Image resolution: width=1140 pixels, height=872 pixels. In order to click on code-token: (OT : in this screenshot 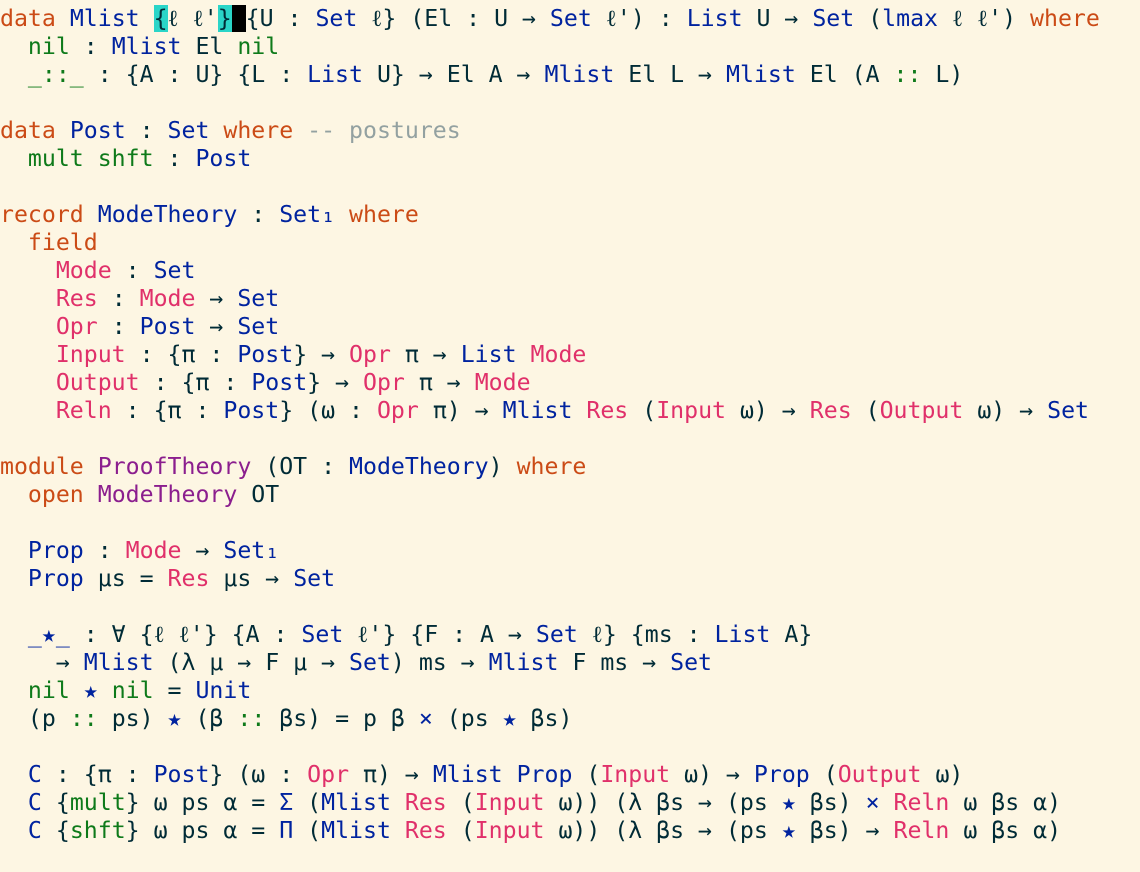, I will do `click(307, 466)`.